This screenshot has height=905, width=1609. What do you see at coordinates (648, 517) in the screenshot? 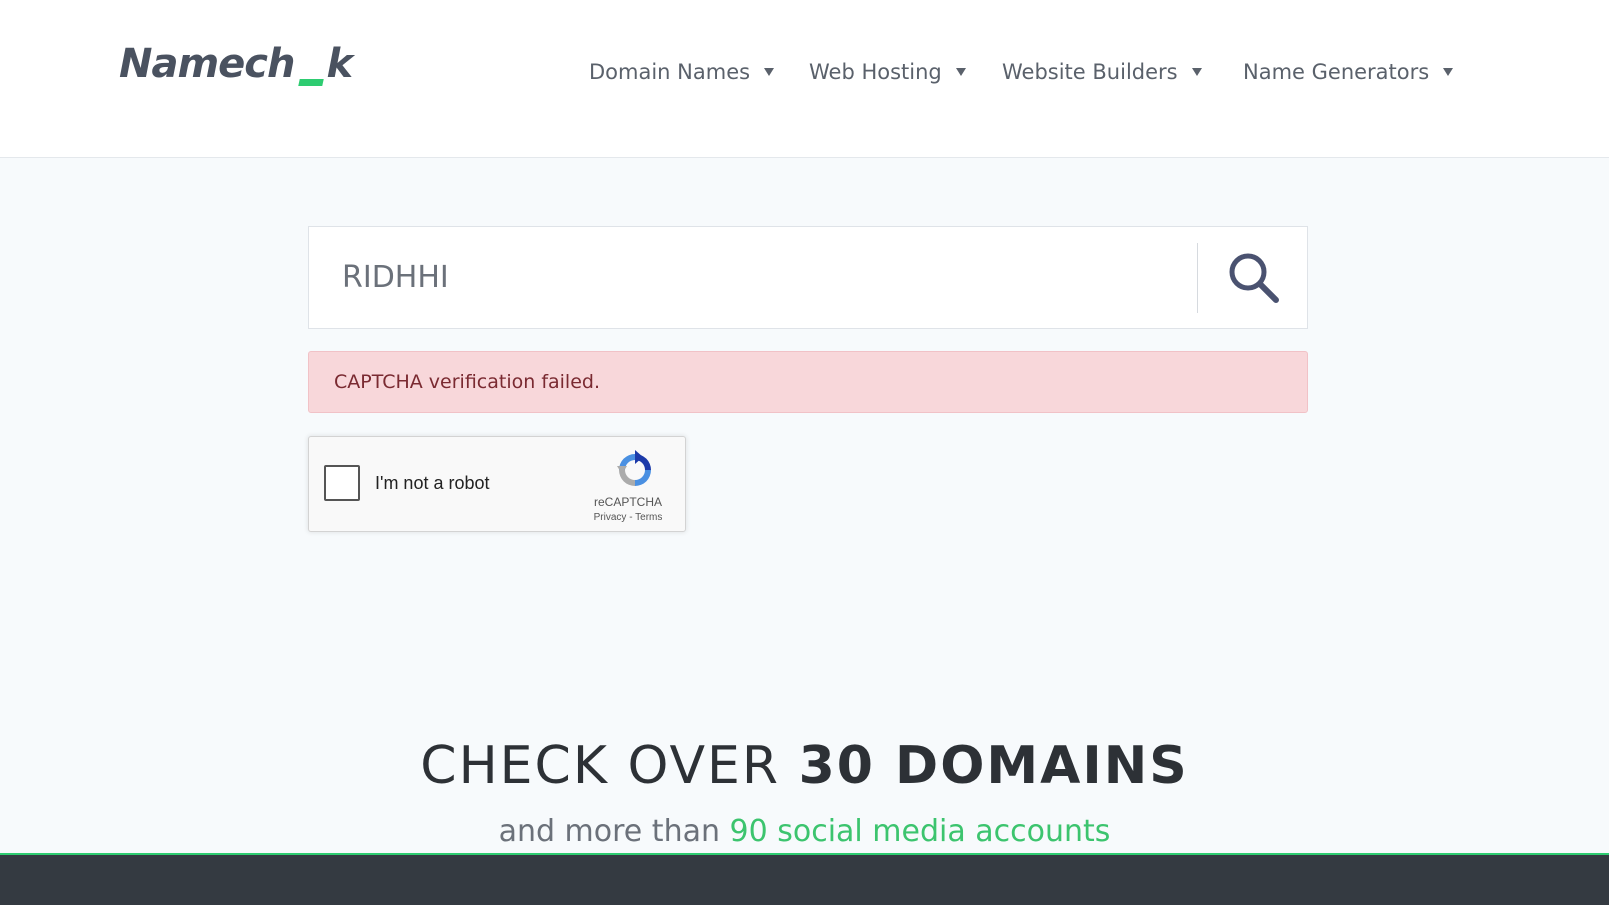
I see `recaptcha-terms-link: Terms` at bounding box center [648, 517].